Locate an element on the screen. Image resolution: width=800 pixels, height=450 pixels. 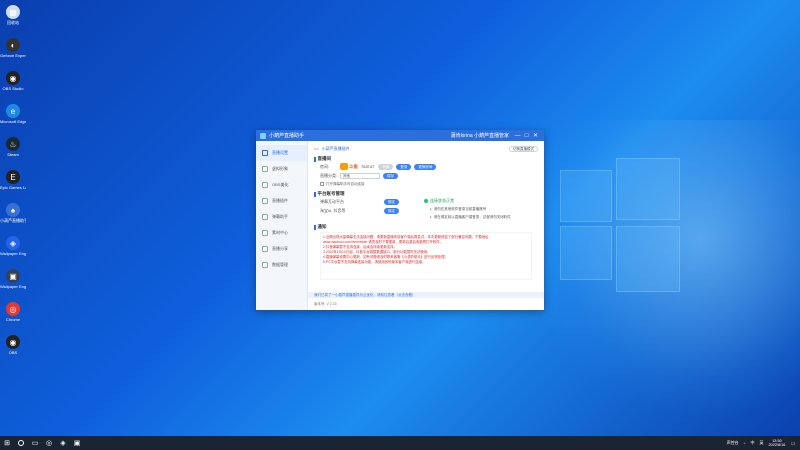
platform-row-2-label: 淘宝id, 抖音等 is located at coordinates (333, 210).